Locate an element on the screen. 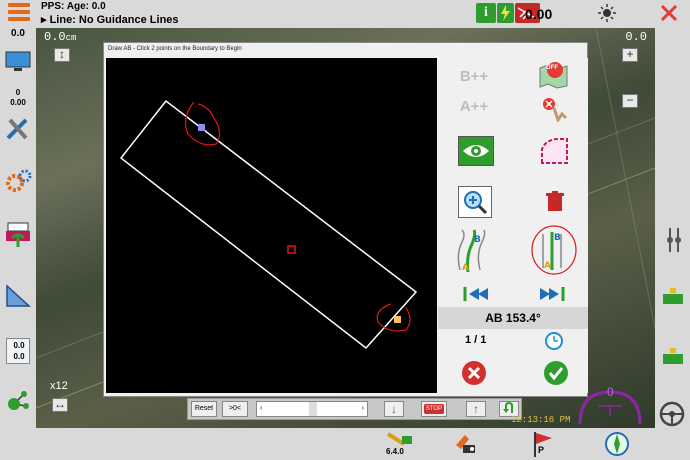 The height and width of the screenshot is (460, 690). scroll-thumb is located at coordinates (313, 409).